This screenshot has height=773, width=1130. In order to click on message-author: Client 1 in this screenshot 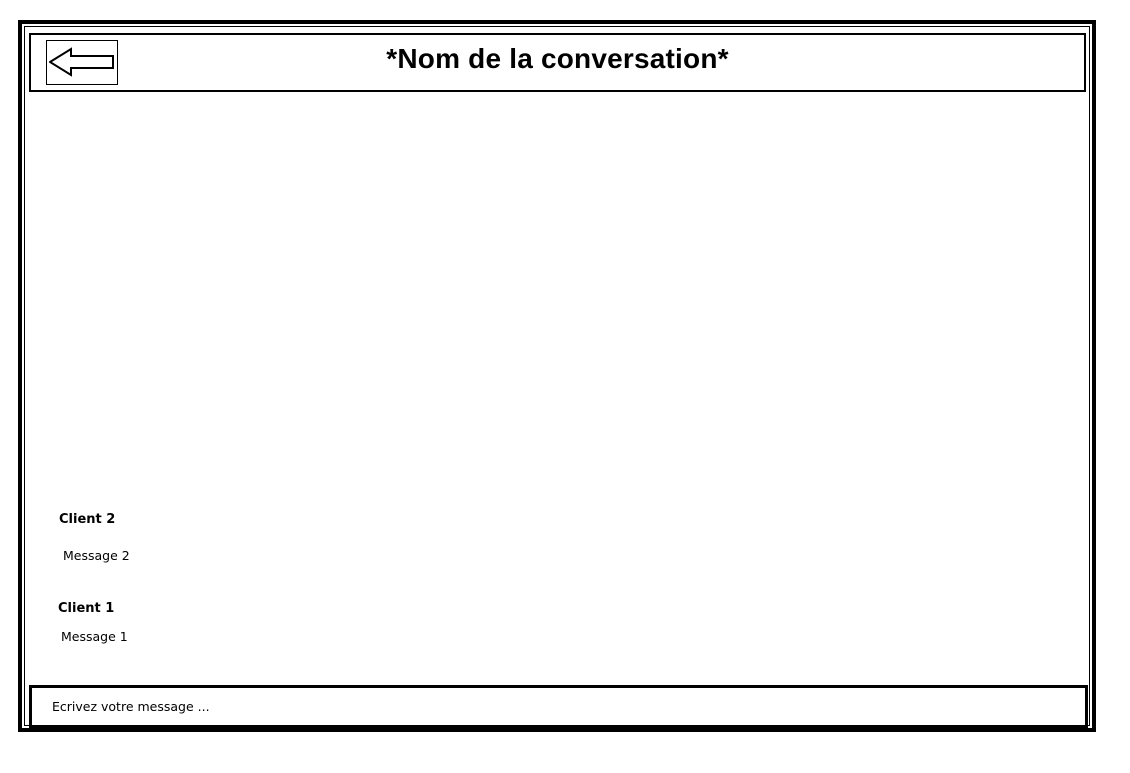, I will do `click(86, 608)`.